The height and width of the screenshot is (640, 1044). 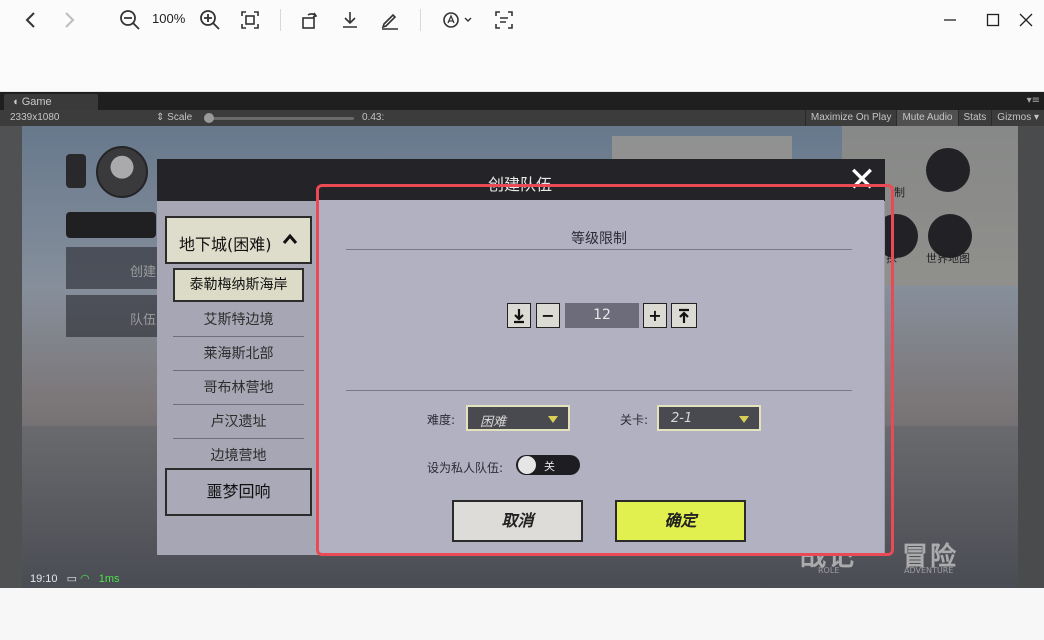 What do you see at coordinates (350, 20) in the screenshot?
I see `download-icon` at bounding box center [350, 20].